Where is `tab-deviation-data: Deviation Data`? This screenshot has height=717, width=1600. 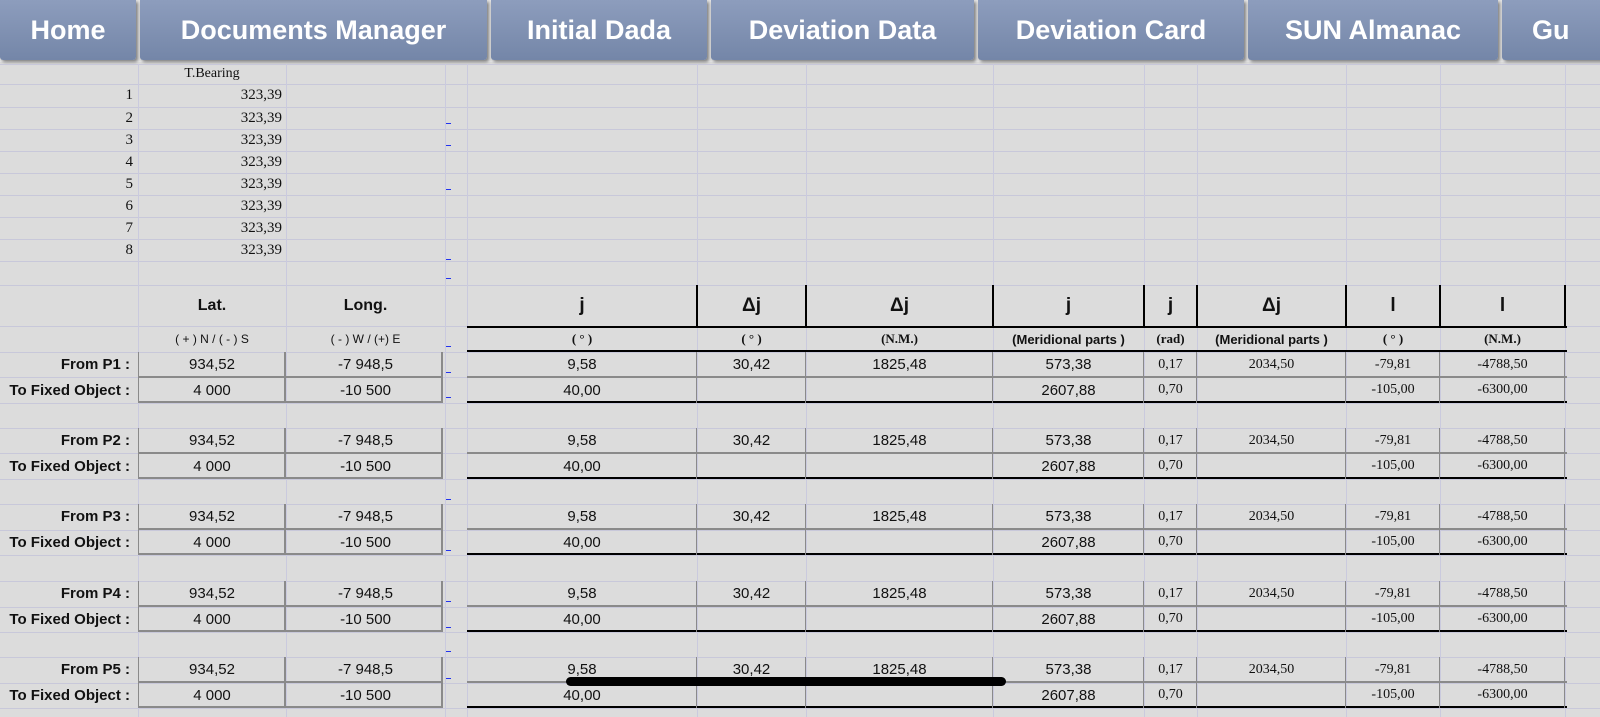
tab-deviation-data: Deviation Data is located at coordinates (842, 30).